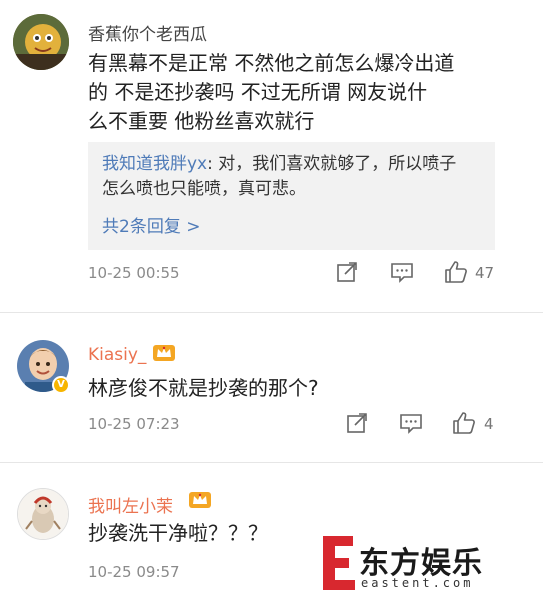  Describe the element at coordinates (489, 424) in the screenshot. I see `like-count: 4` at that location.